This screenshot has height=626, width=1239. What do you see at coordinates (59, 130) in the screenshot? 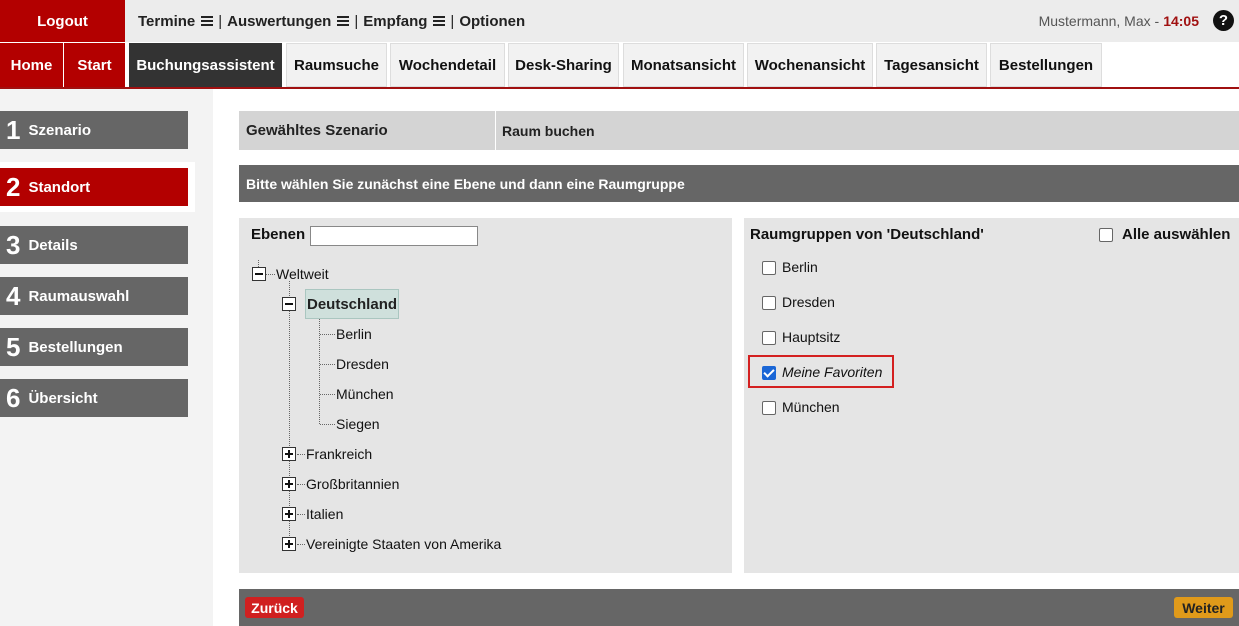
I see `step-label: Szenario` at bounding box center [59, 130].